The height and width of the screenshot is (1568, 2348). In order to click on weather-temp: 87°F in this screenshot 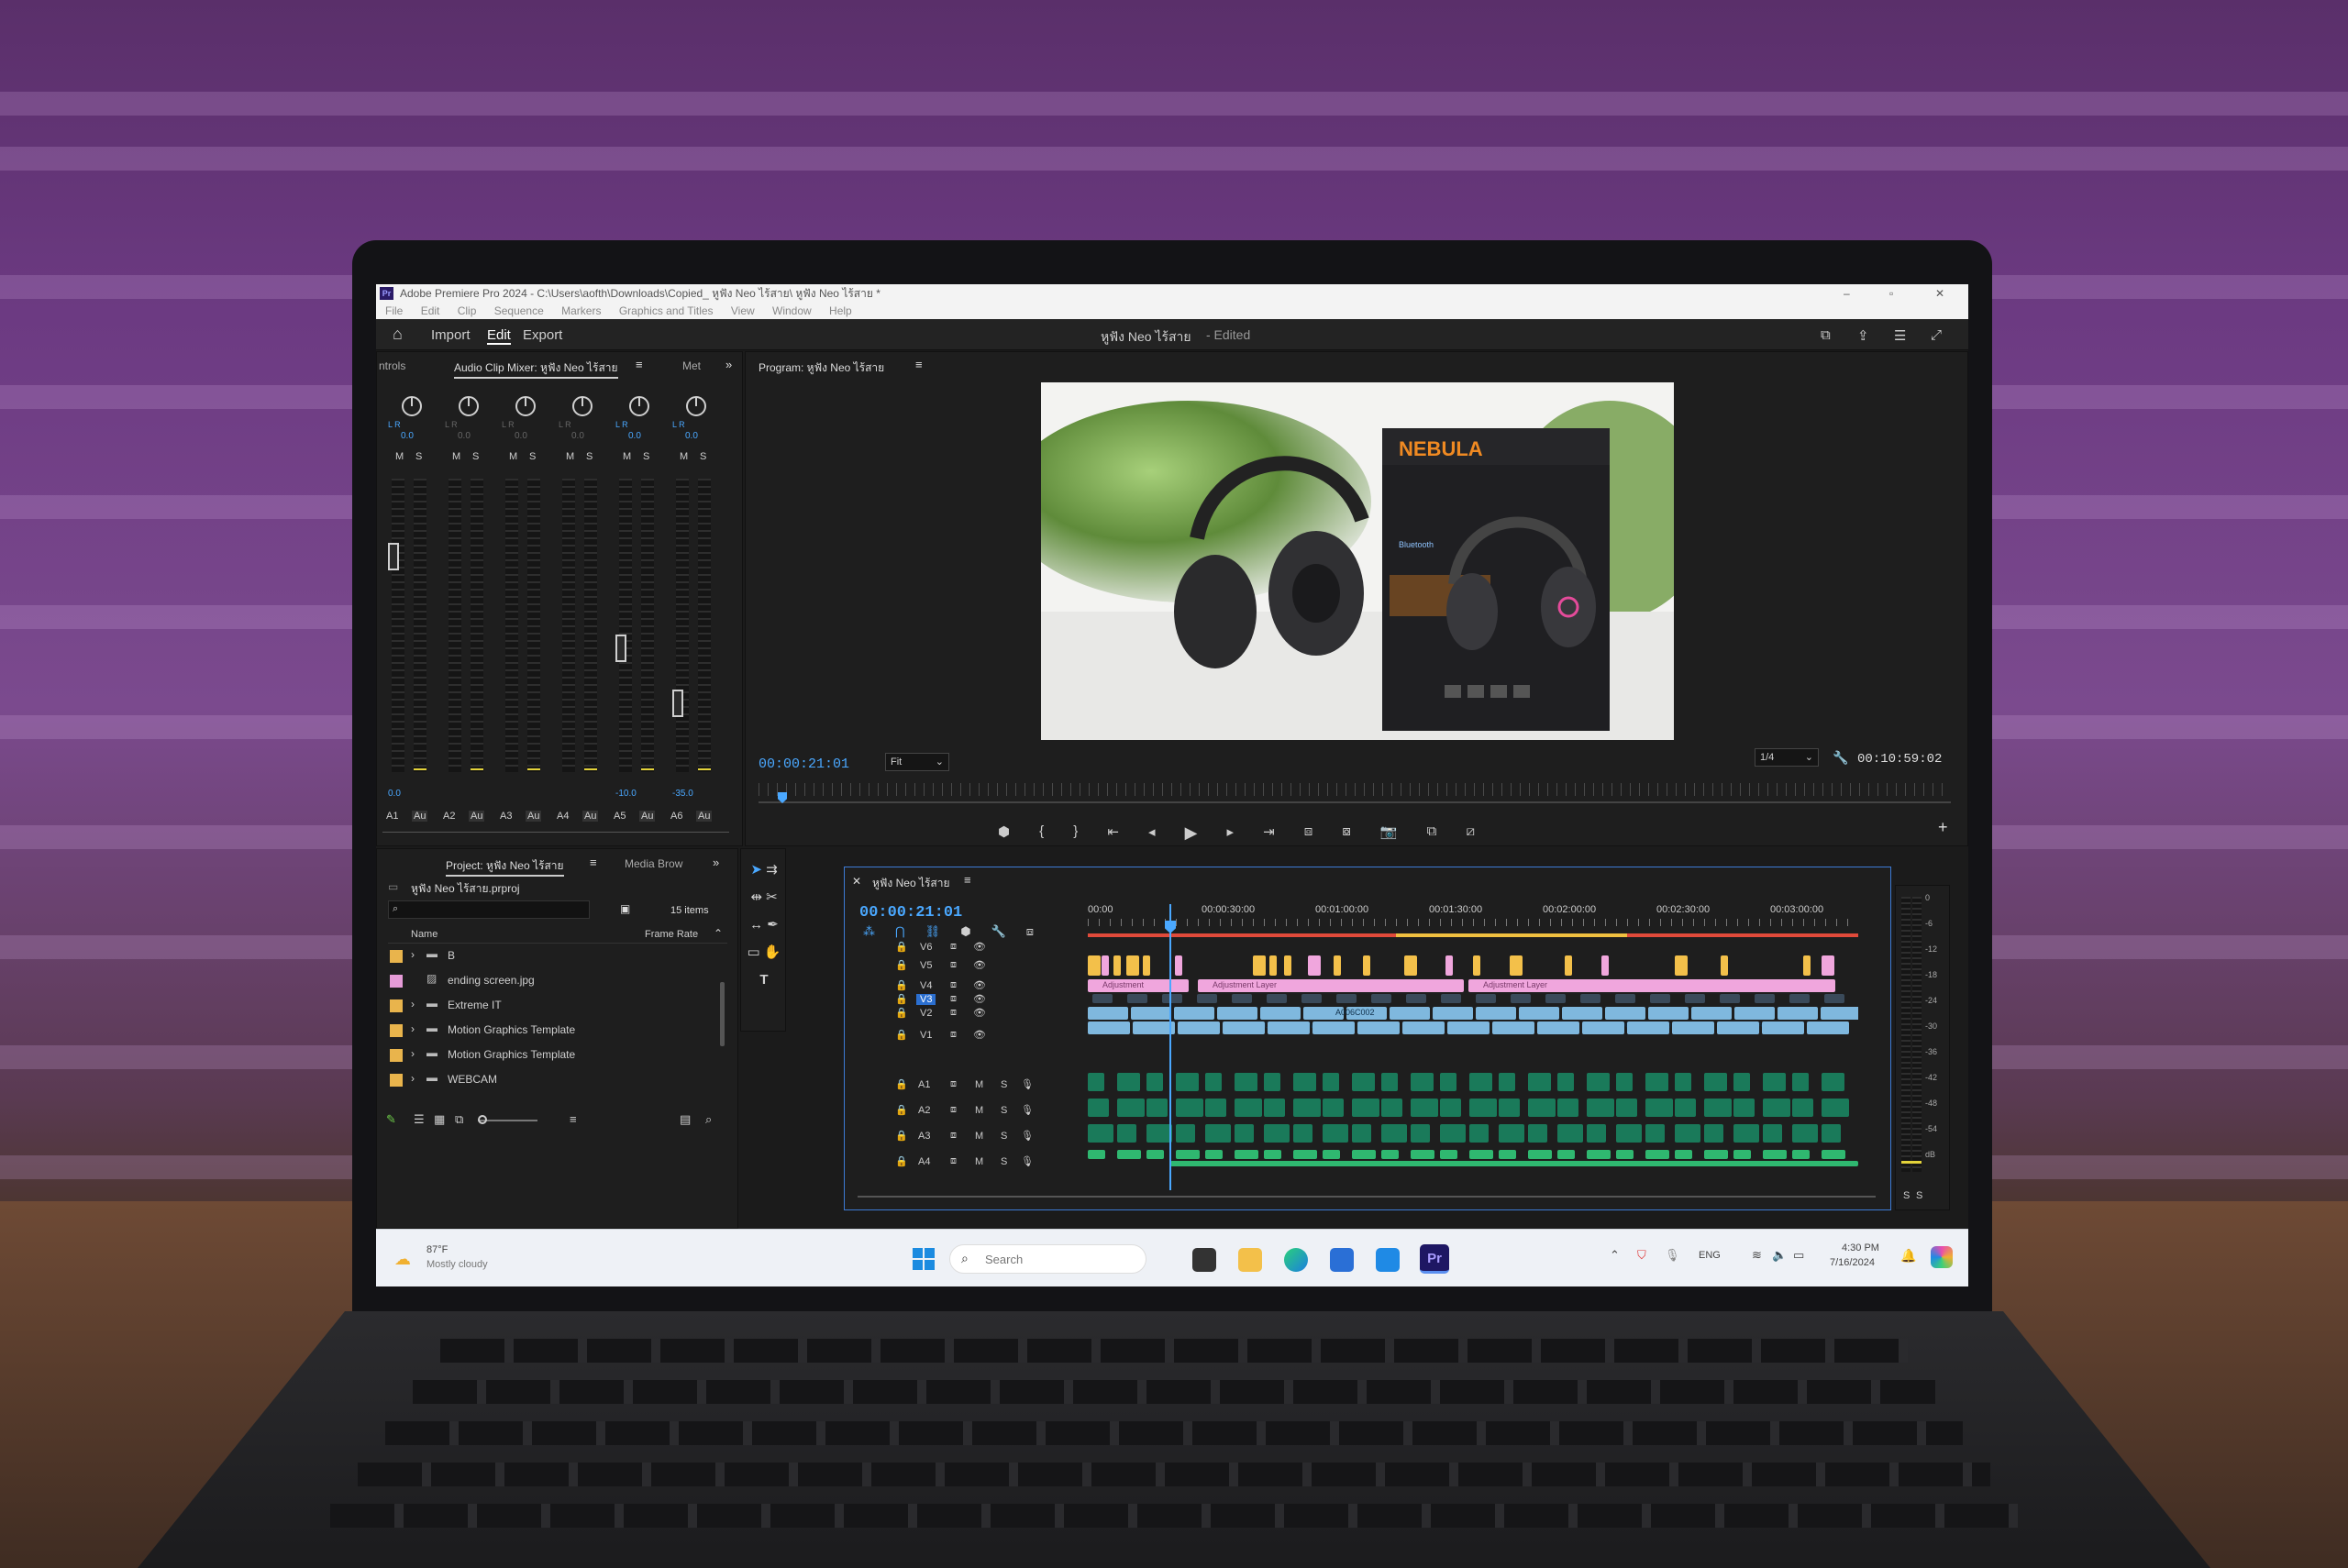, I will do `click(437, 1249)`.